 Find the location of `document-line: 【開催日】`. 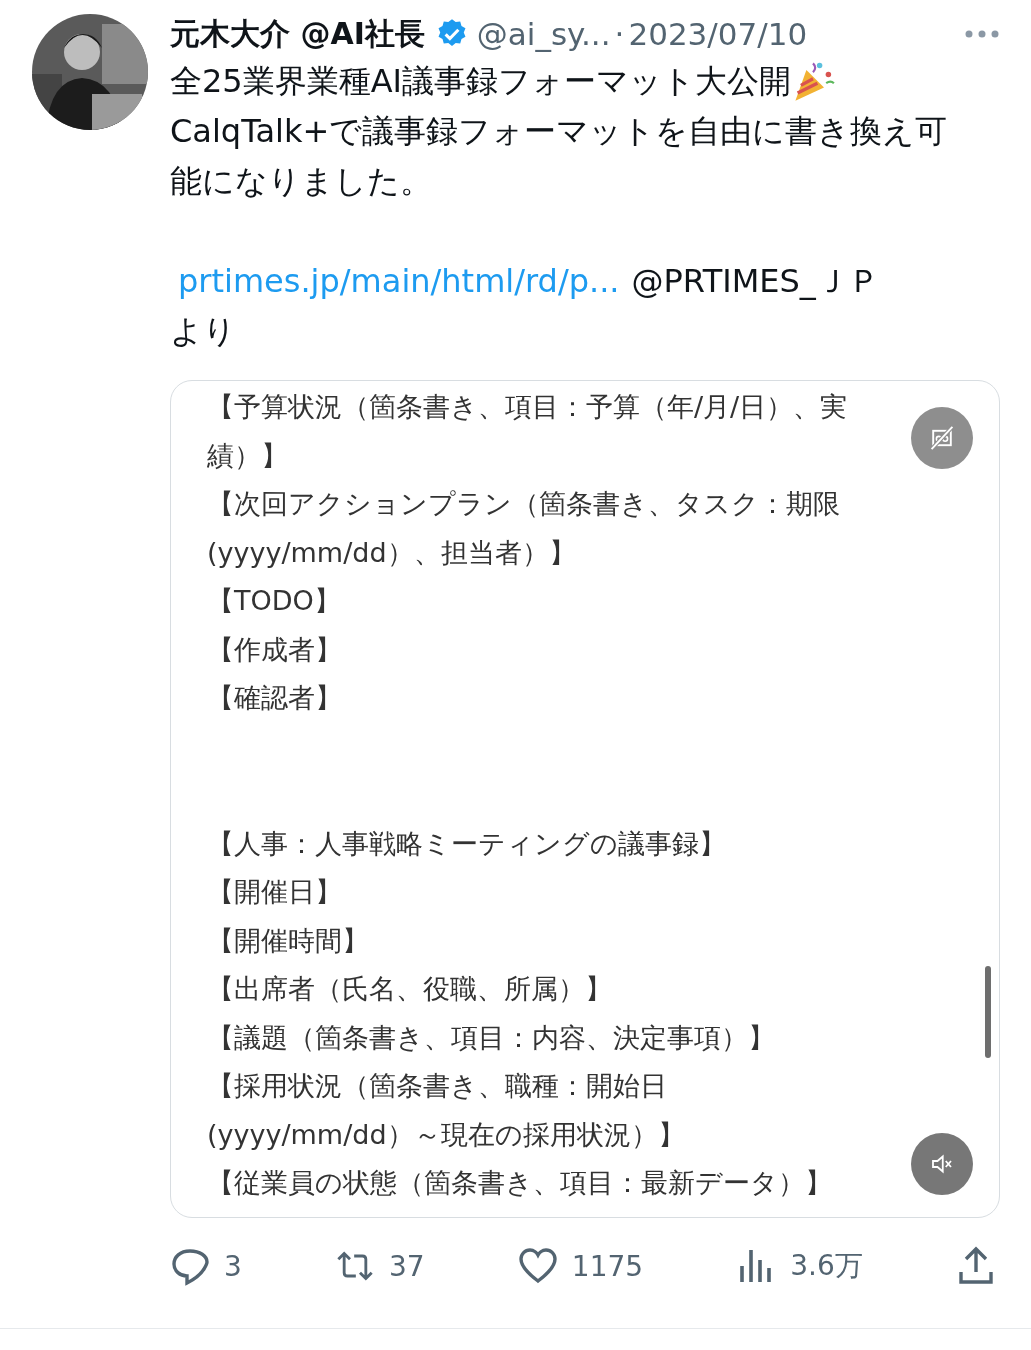

document-line: 【開催日】 is located at coordinates (274, 892).